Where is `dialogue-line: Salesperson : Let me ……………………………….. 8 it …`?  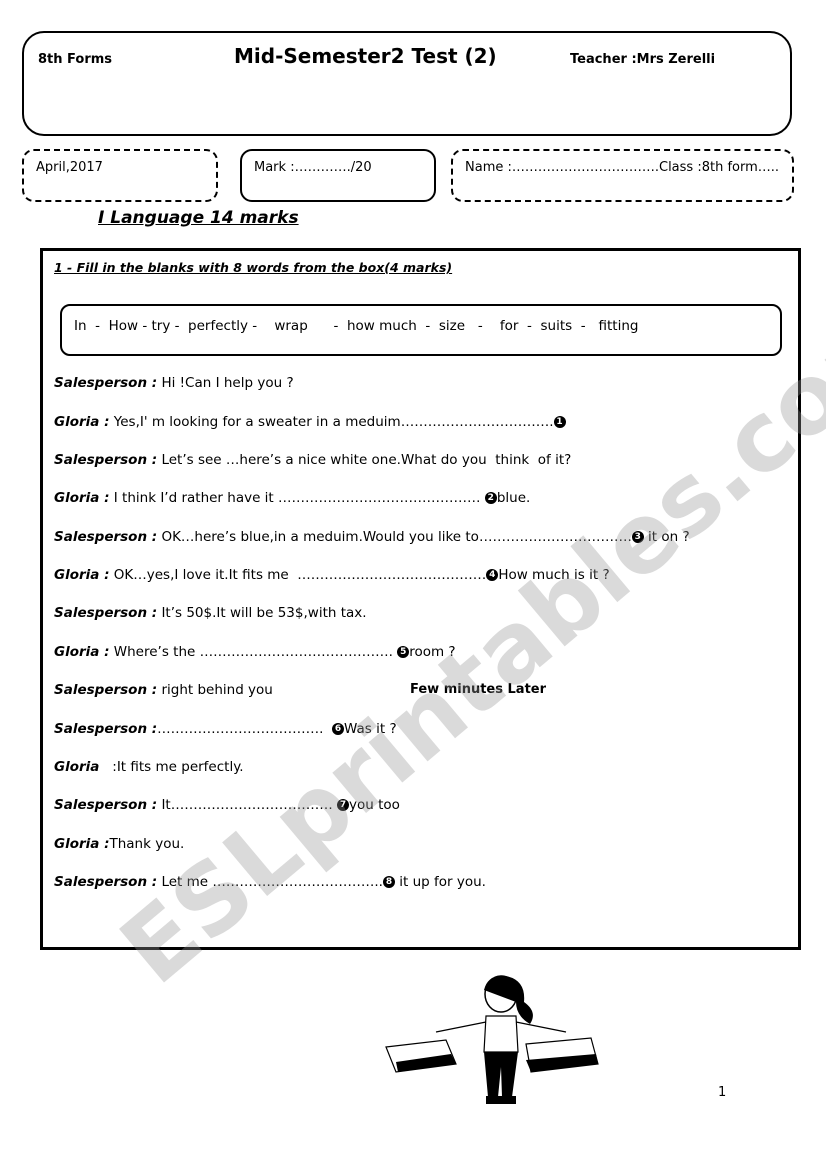
dialogue-line: Salesperson : Let me ……………………………….. 8 it … is located at coordinates (270, 882).